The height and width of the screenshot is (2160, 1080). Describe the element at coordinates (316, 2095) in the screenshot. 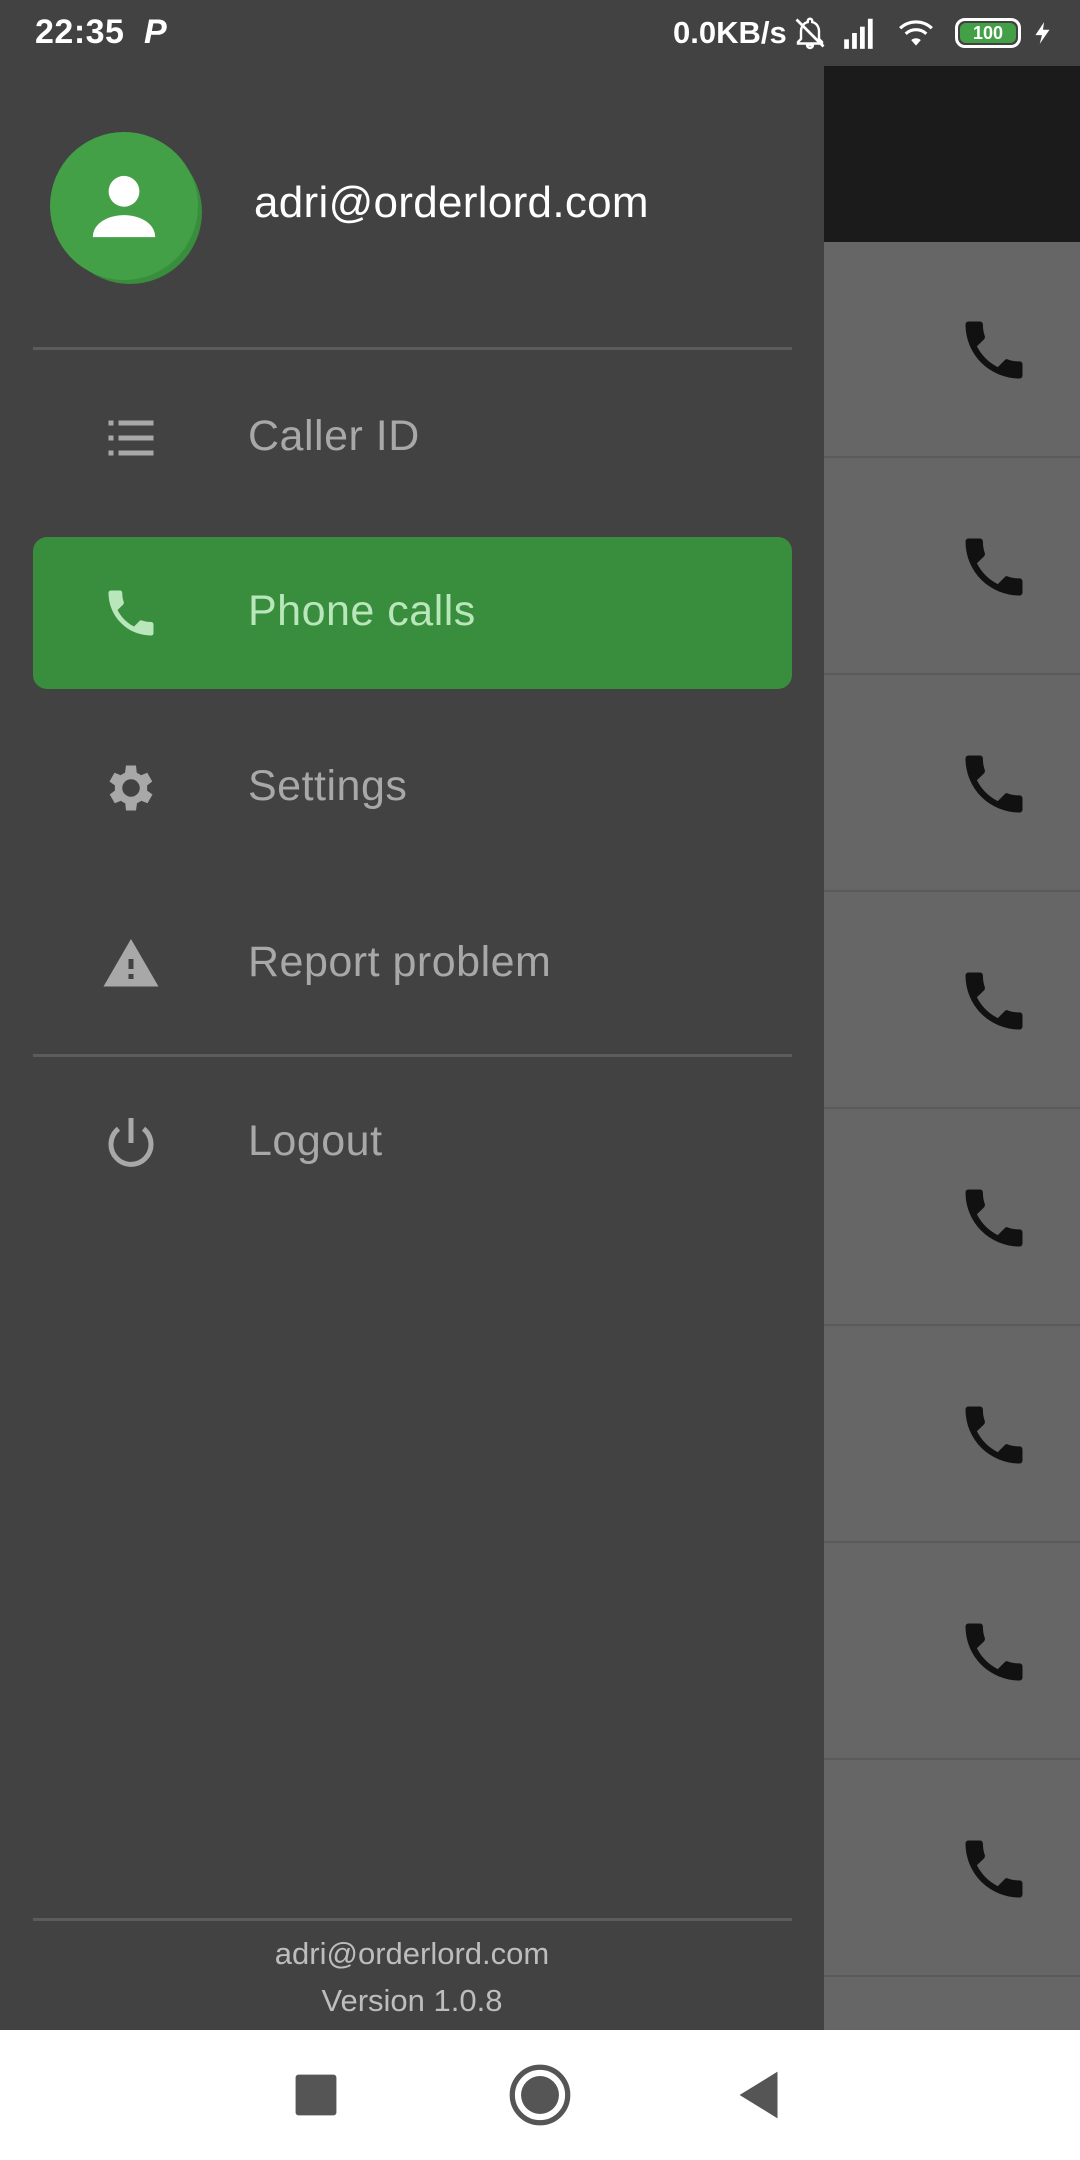

I see `recents-button` at that location.